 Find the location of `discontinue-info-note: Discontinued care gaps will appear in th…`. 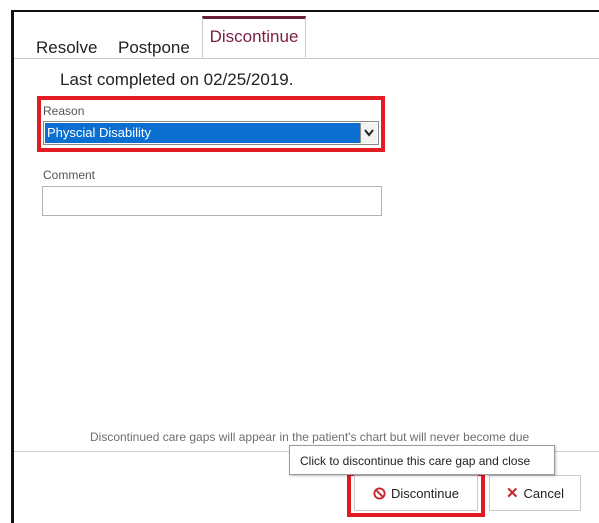

discontinue-info-note: Discontinued care gaps will appear in th… is located at coordinates (310, 437).